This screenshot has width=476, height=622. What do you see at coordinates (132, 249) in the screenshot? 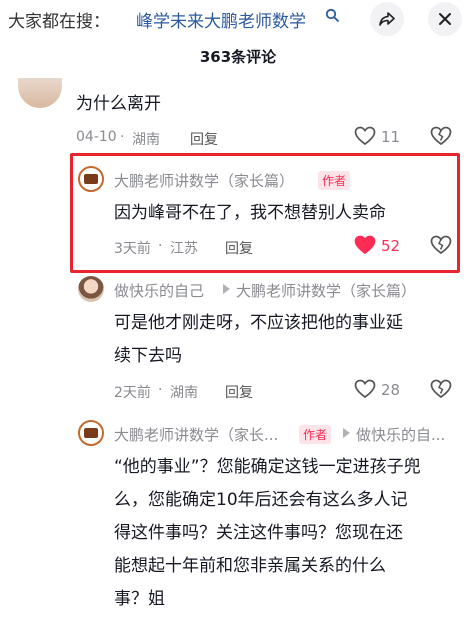
I see `comment-date: 3天前` at bounding box center [132, 249].